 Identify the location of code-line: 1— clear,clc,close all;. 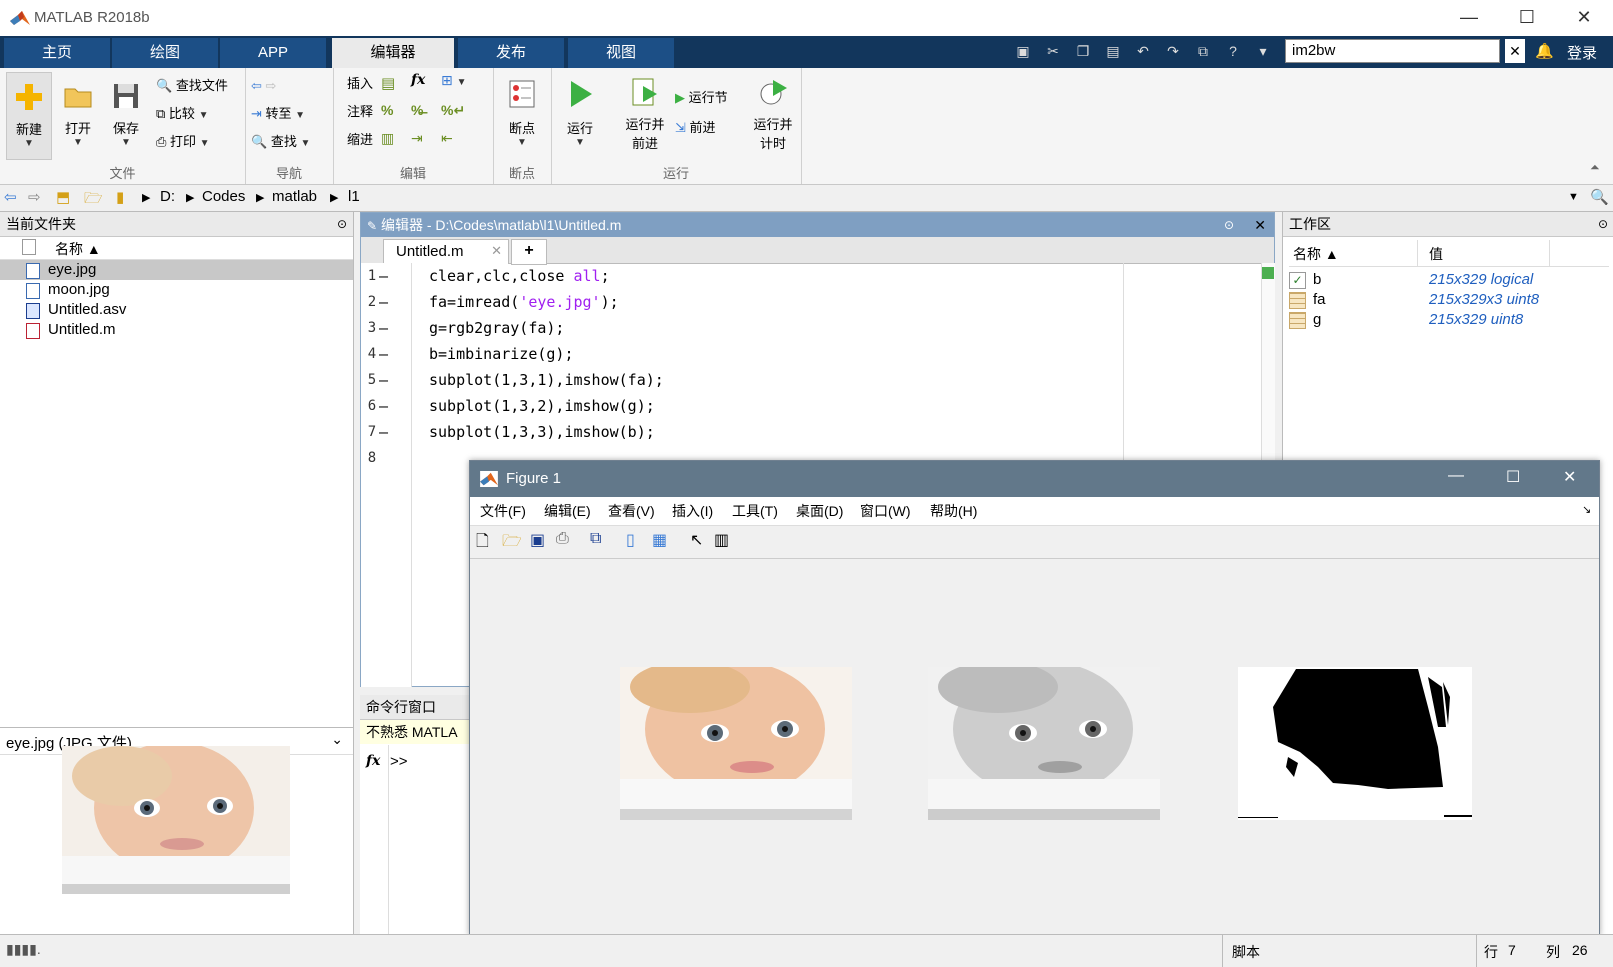
(801, 276).